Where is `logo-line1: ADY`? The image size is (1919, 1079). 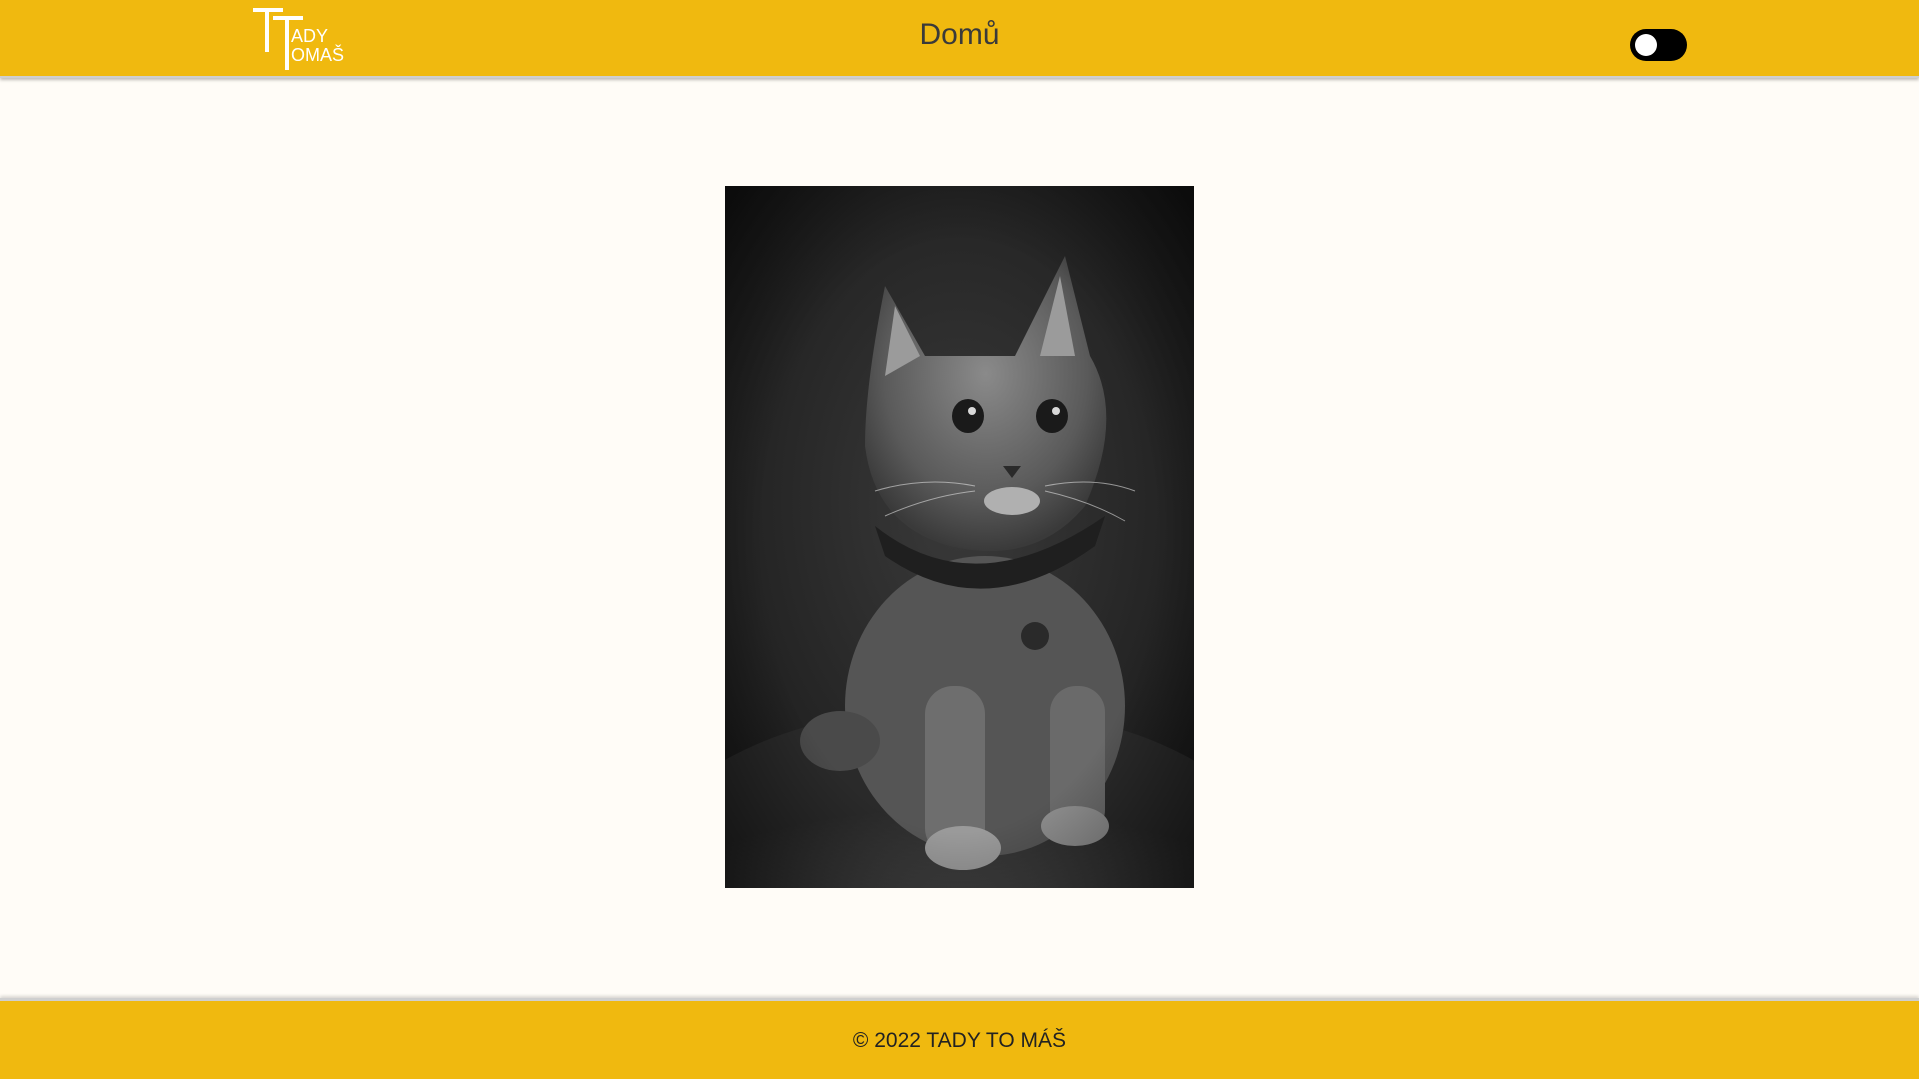 logo-line1: ADY is located at coordinates (309, 36).